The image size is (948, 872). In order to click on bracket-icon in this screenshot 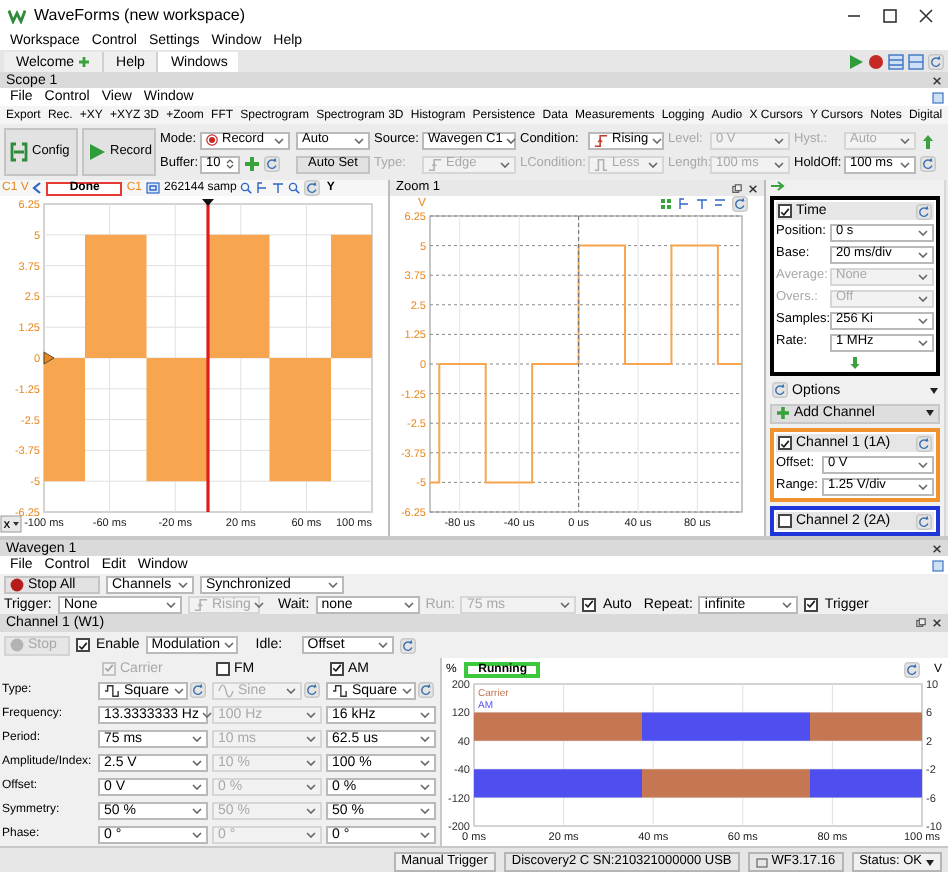, I will do `click(19, 152)`.